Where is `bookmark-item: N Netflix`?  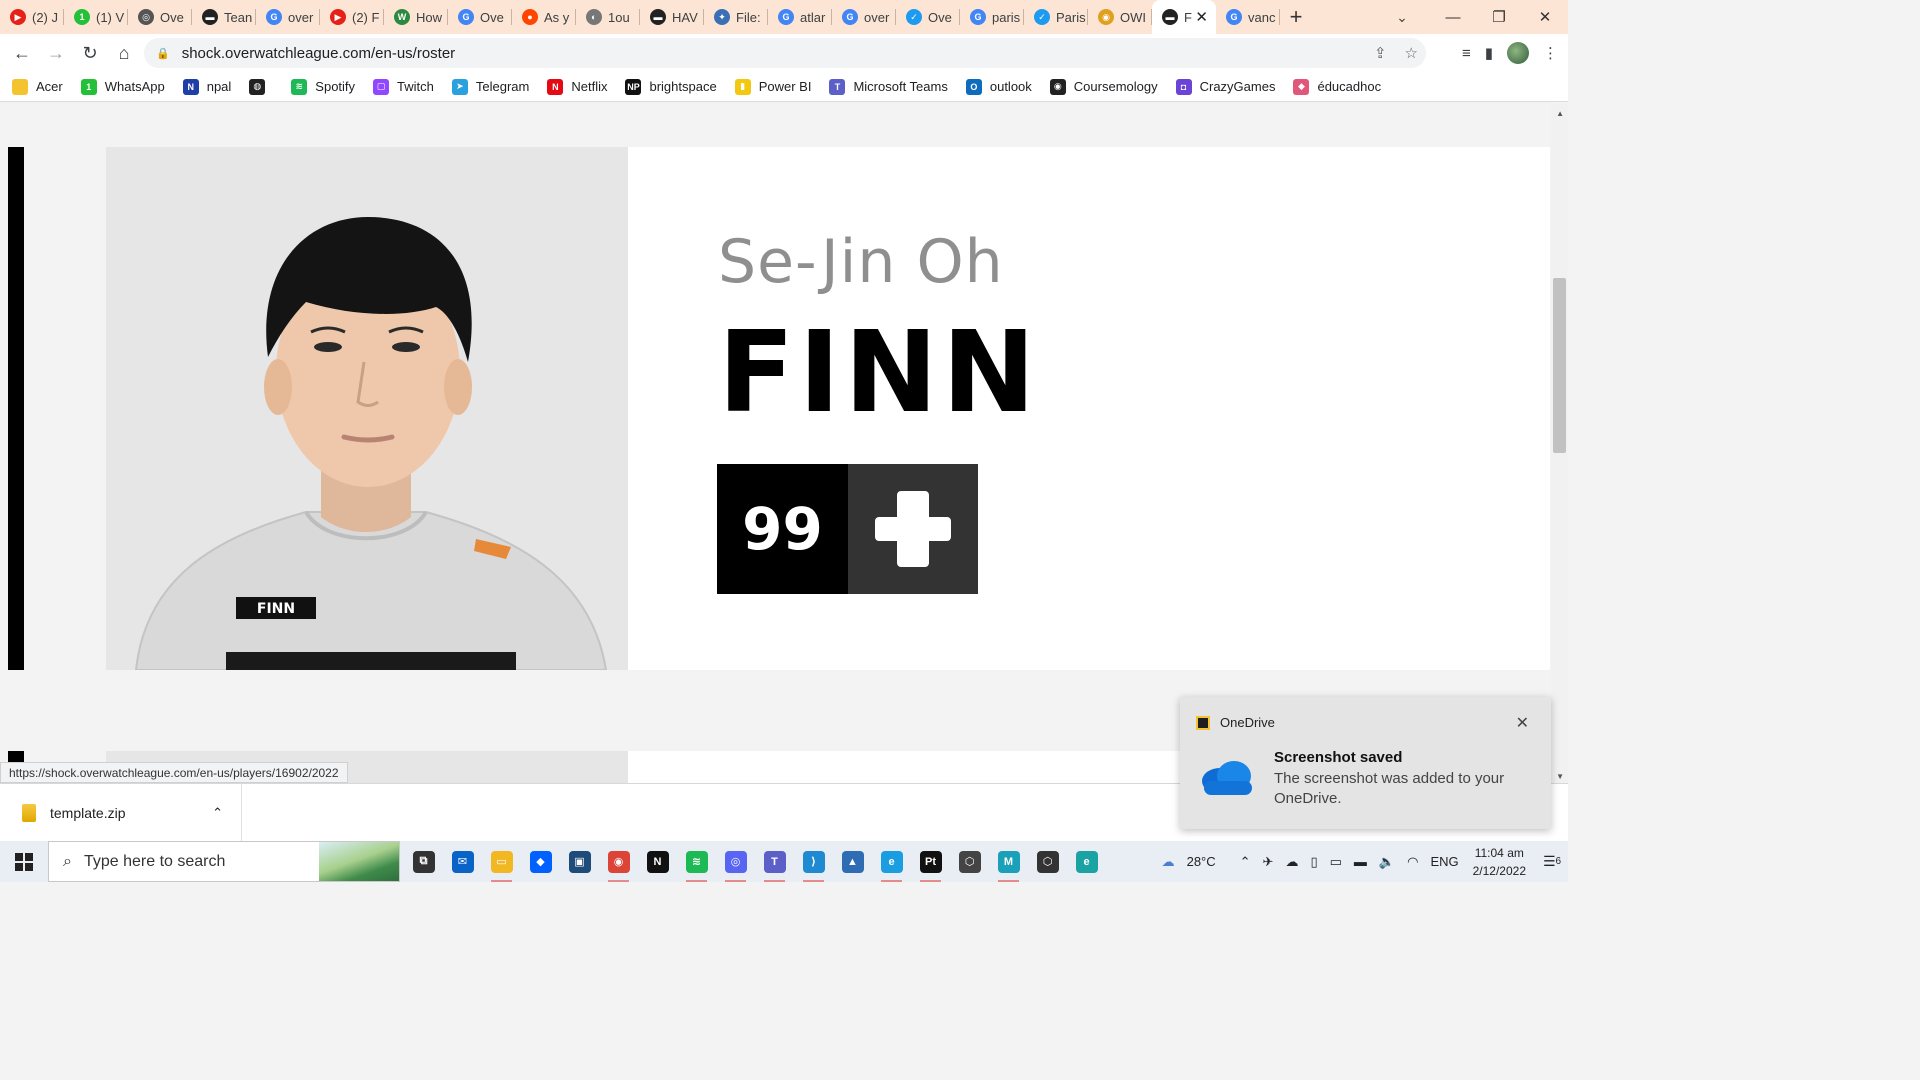 bookmark-item: N Netflix is located at coordinates (577, 86).